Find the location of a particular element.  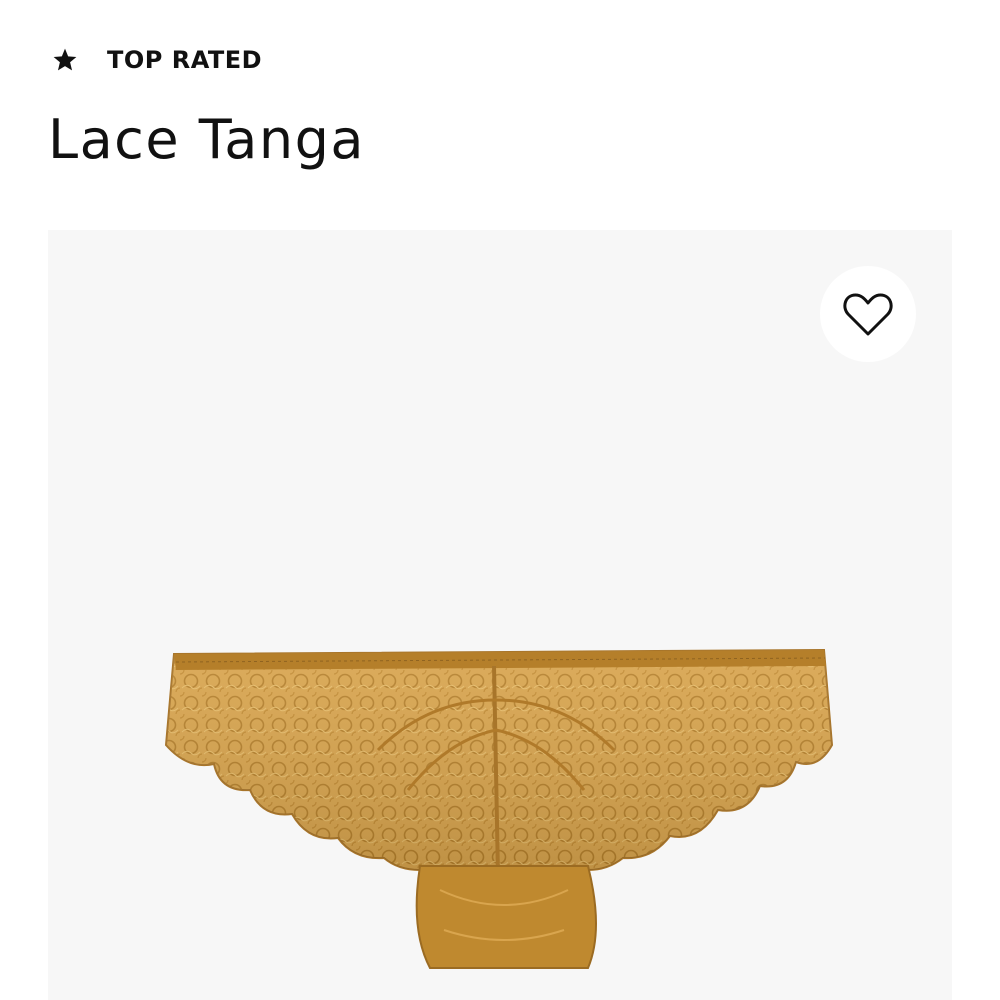

favorite-button is located at coordinates (868, 314).